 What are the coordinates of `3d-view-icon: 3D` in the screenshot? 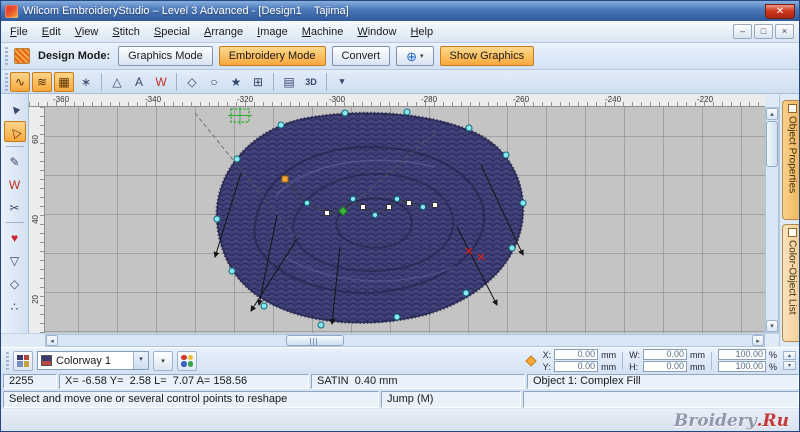 It's located at (311, 82).